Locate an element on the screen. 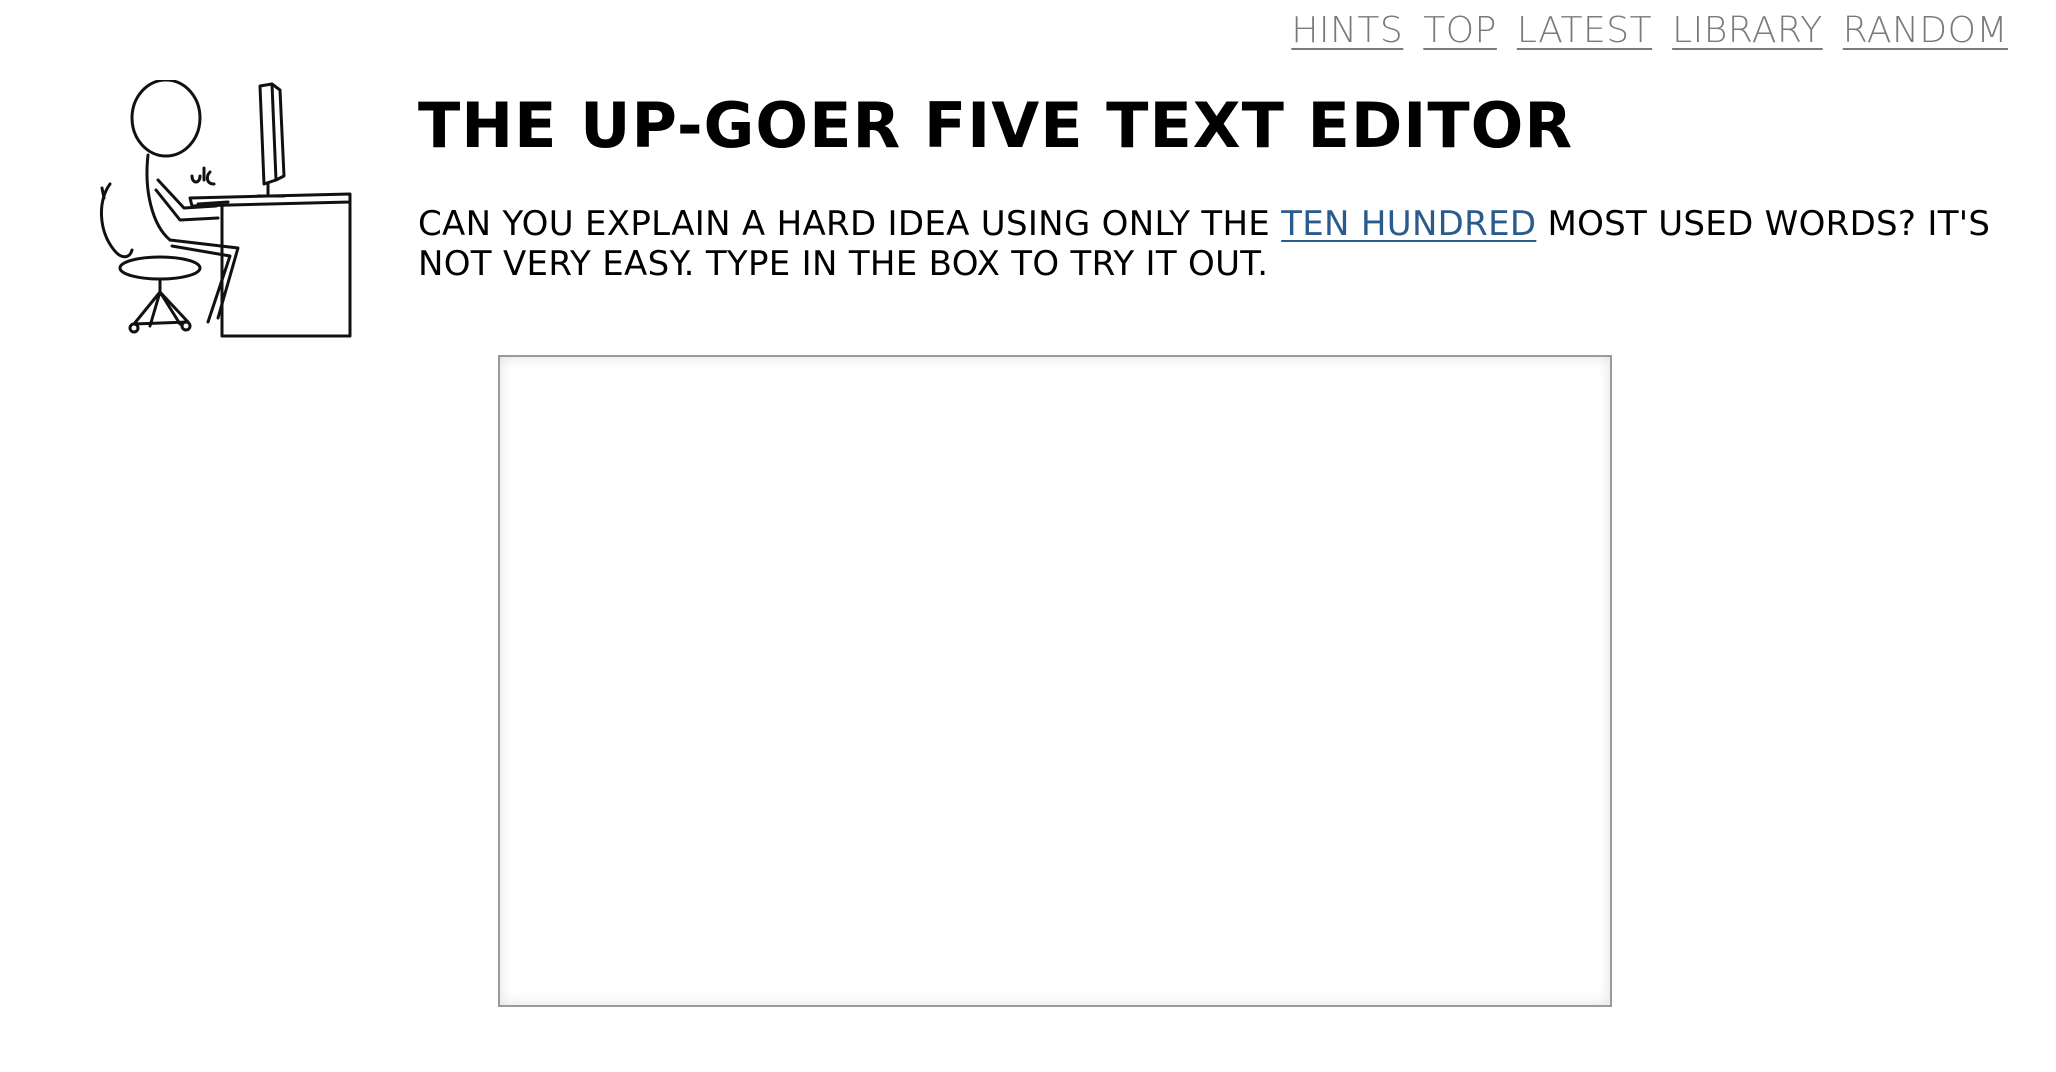 The image size is (2056, 1072). nav-latest-link: LATEST is located at coordinates (1584, 30).